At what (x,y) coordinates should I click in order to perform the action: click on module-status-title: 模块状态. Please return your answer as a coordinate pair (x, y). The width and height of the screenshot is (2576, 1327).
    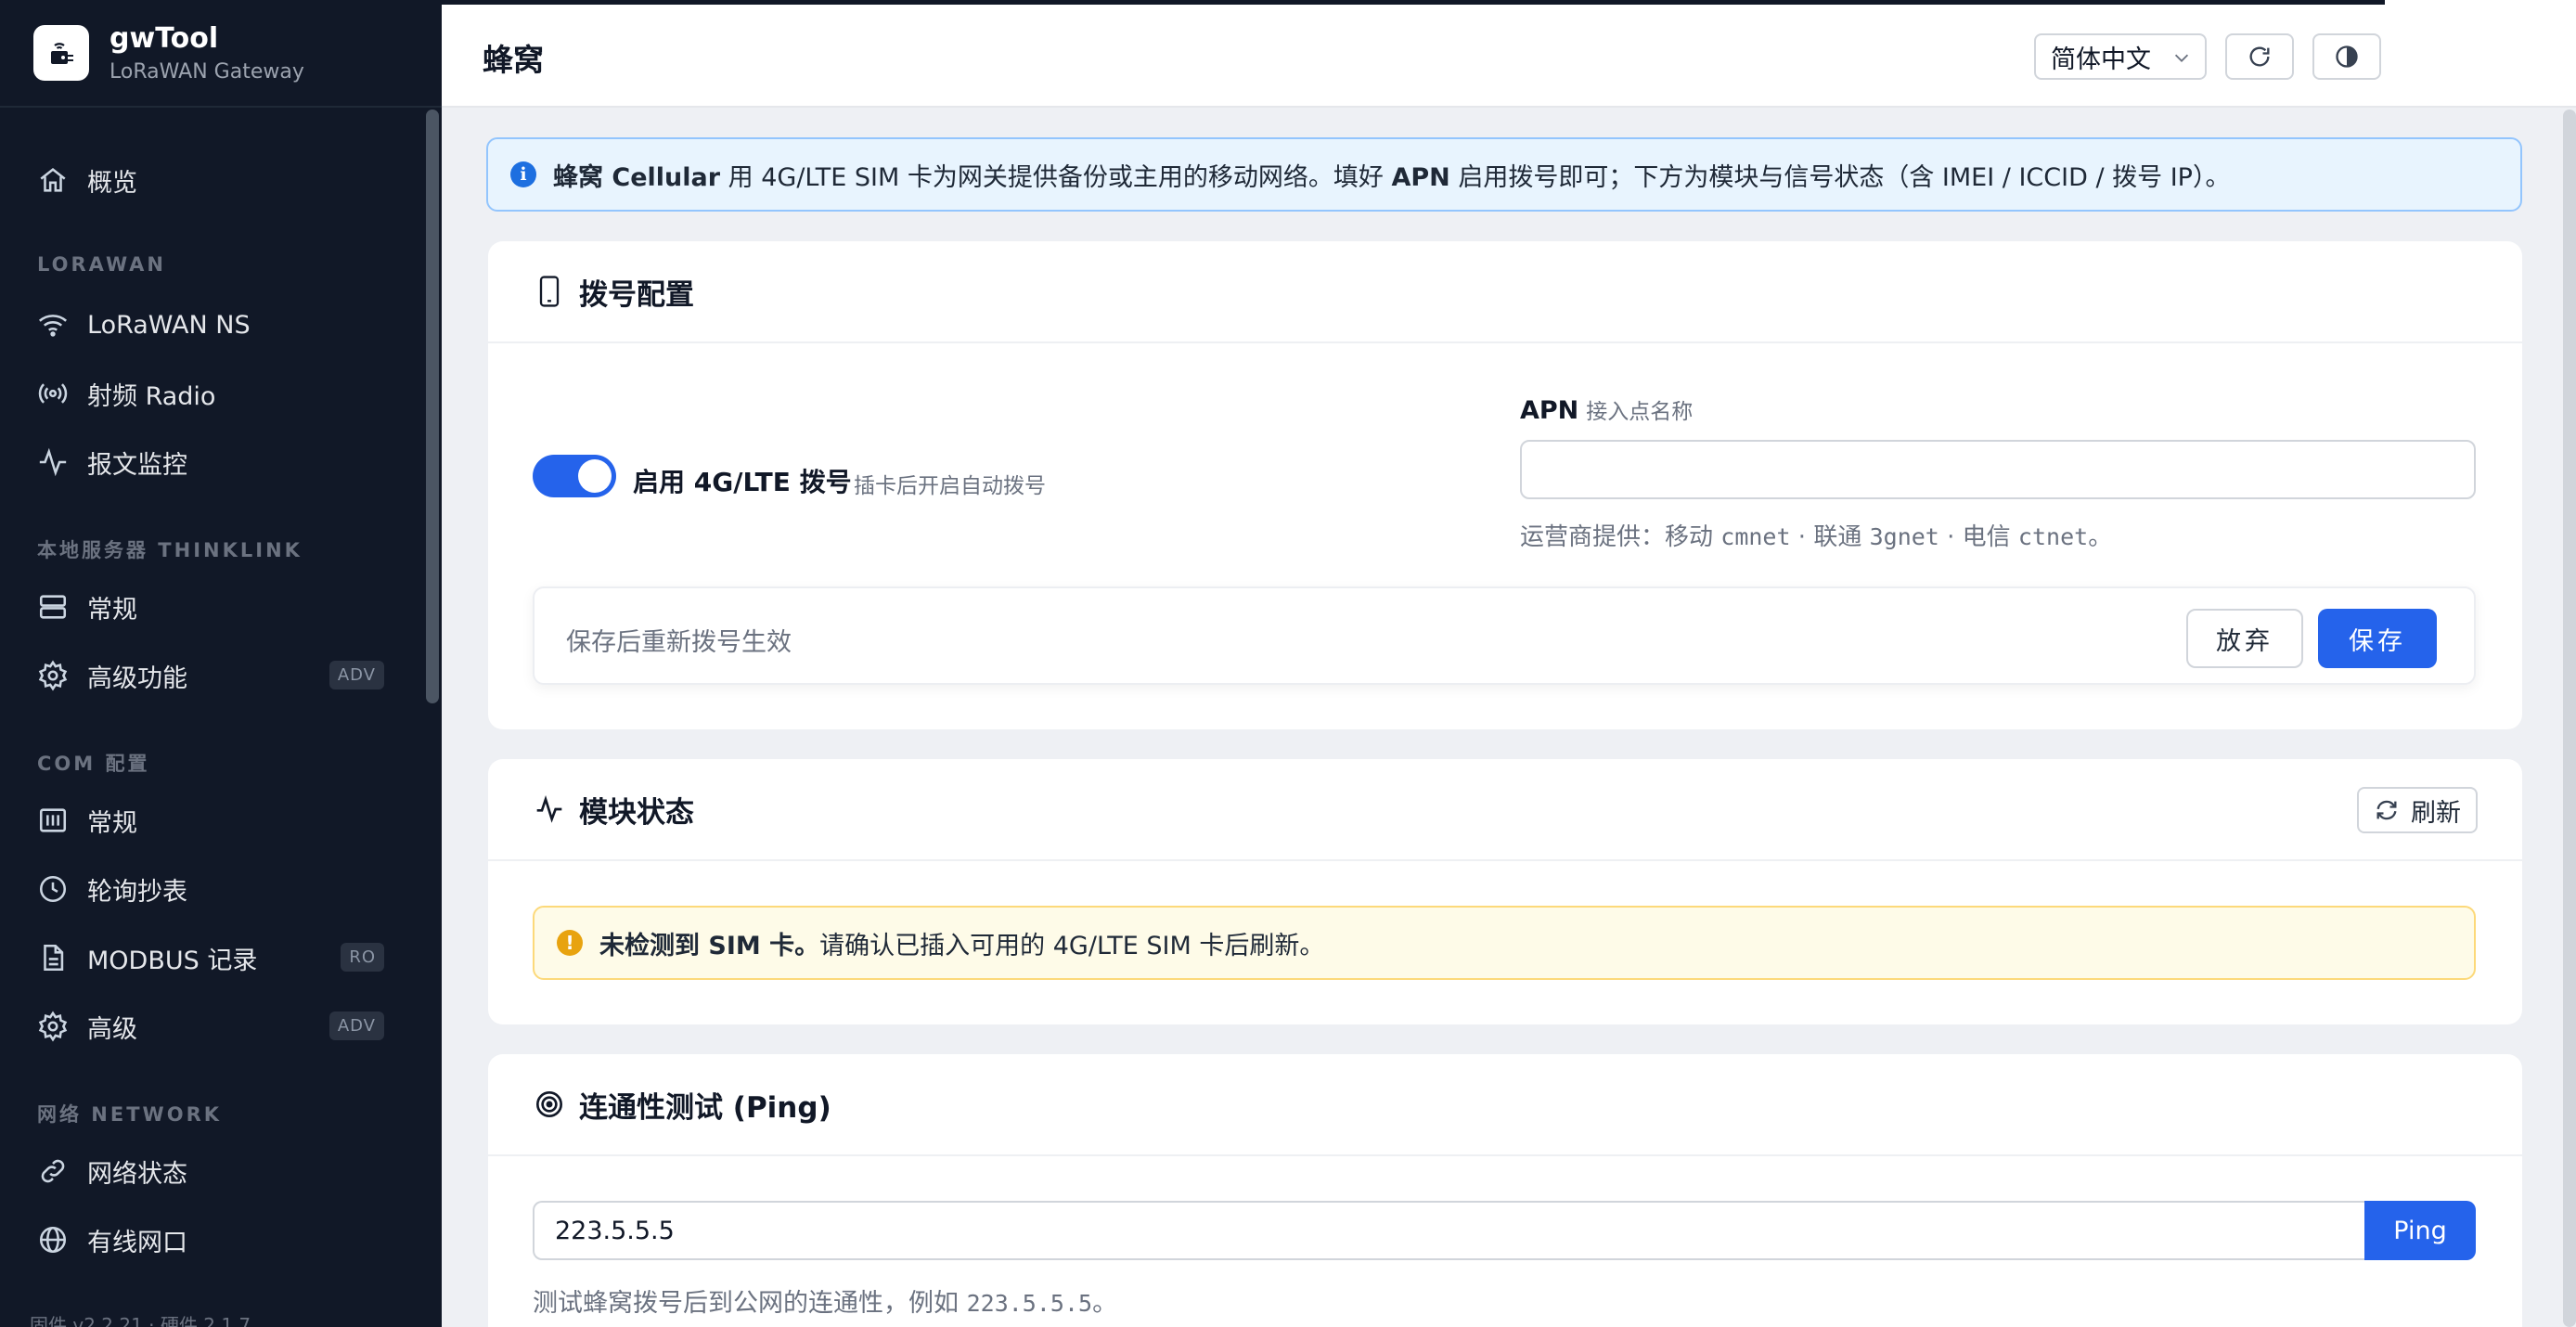
    Looking at the image, I should click on (636, 812).